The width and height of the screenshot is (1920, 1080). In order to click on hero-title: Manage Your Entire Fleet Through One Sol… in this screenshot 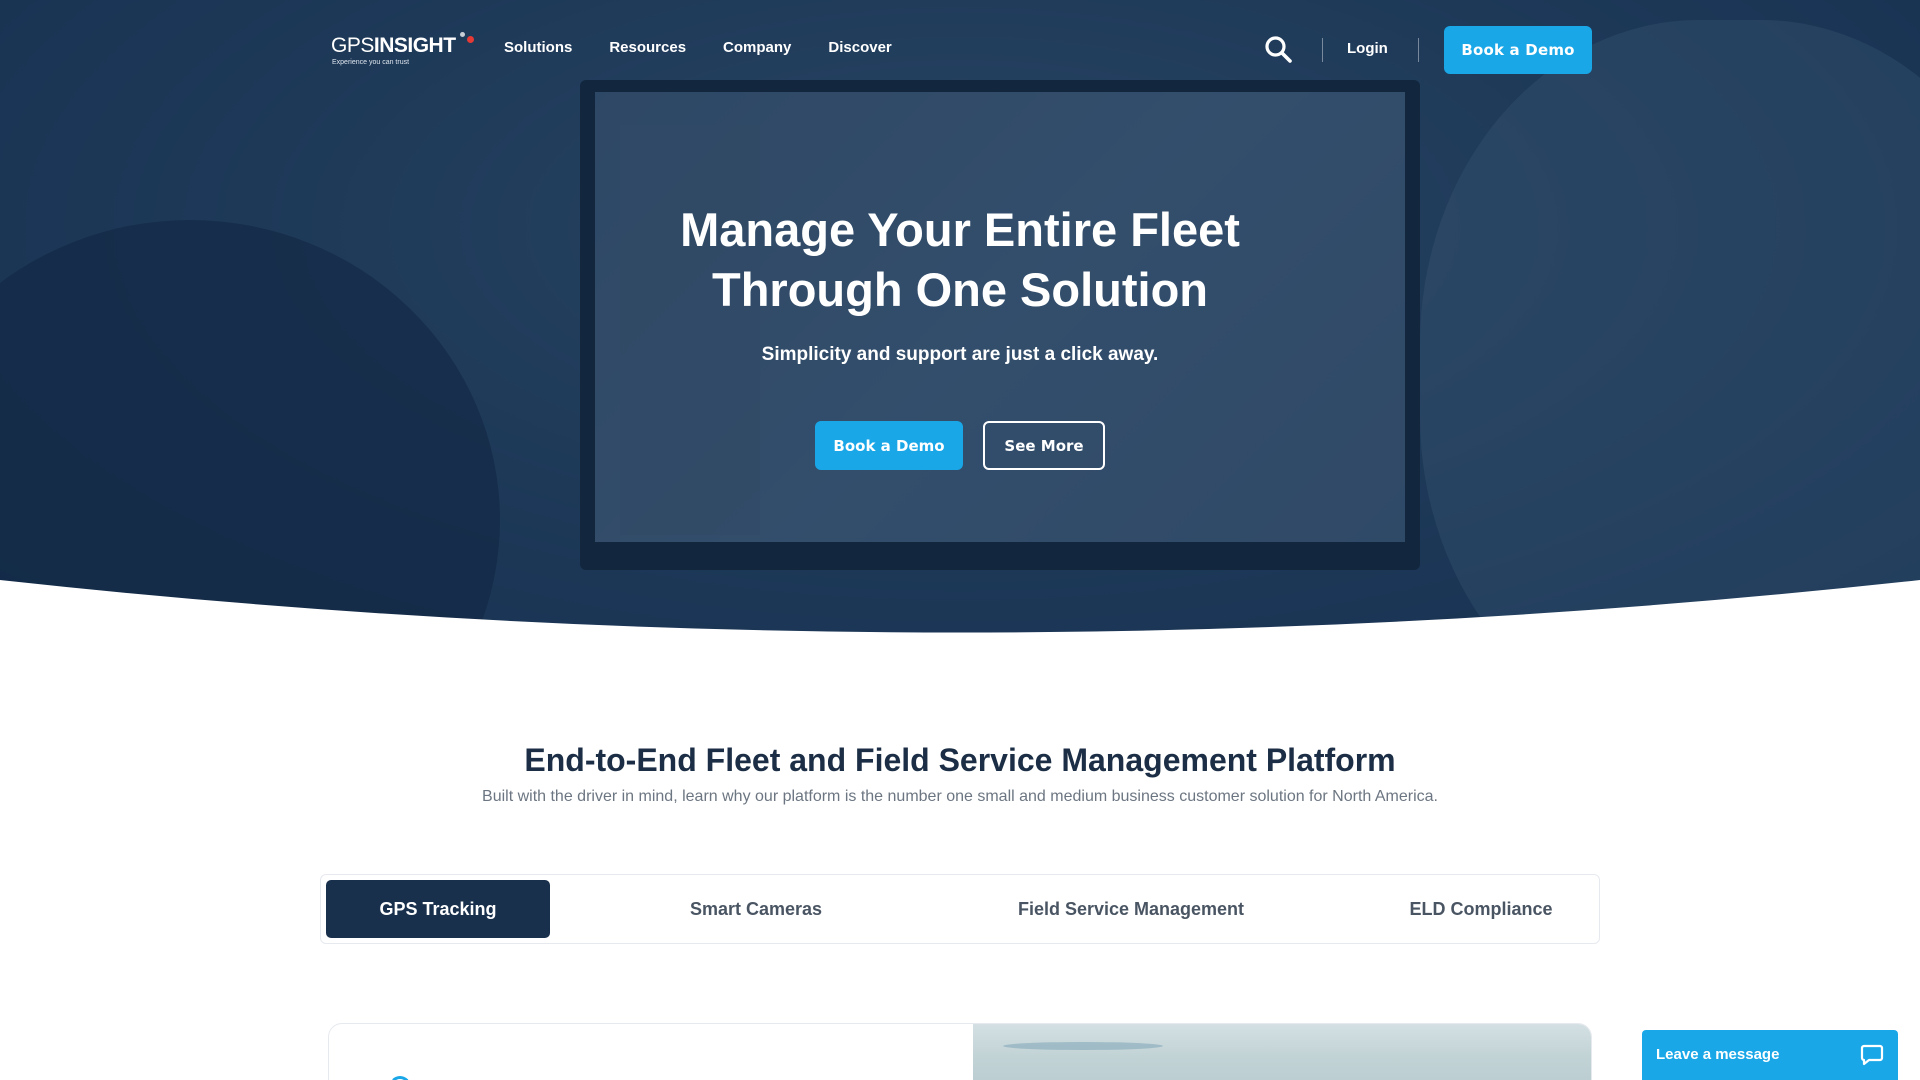, I will do `click(960, 260)`.